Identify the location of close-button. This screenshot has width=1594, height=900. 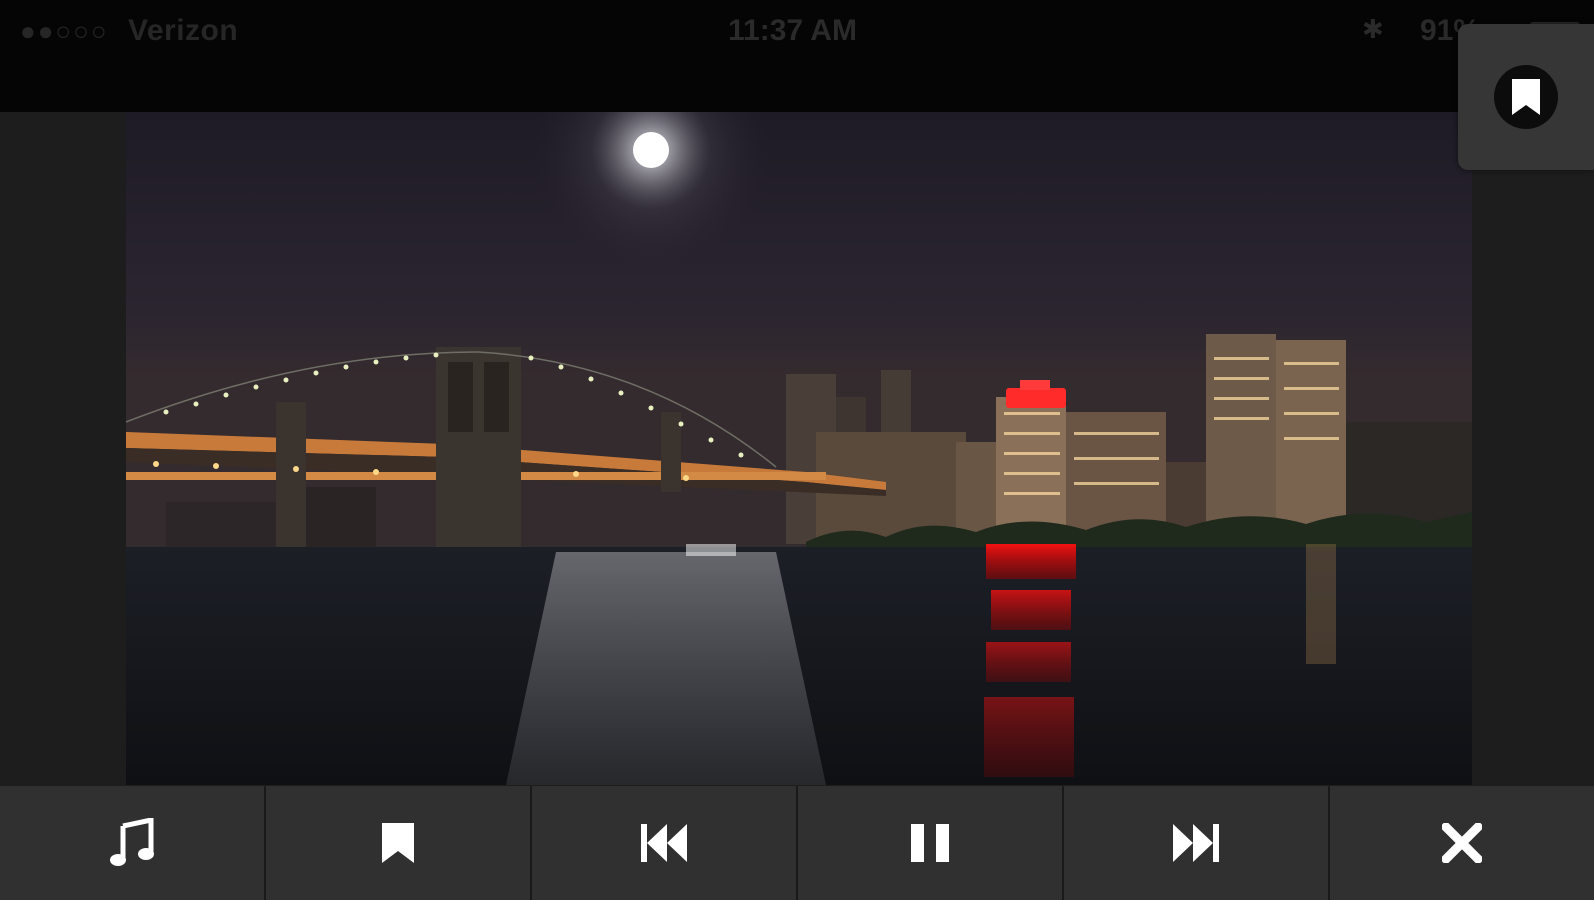
(1461, 843).